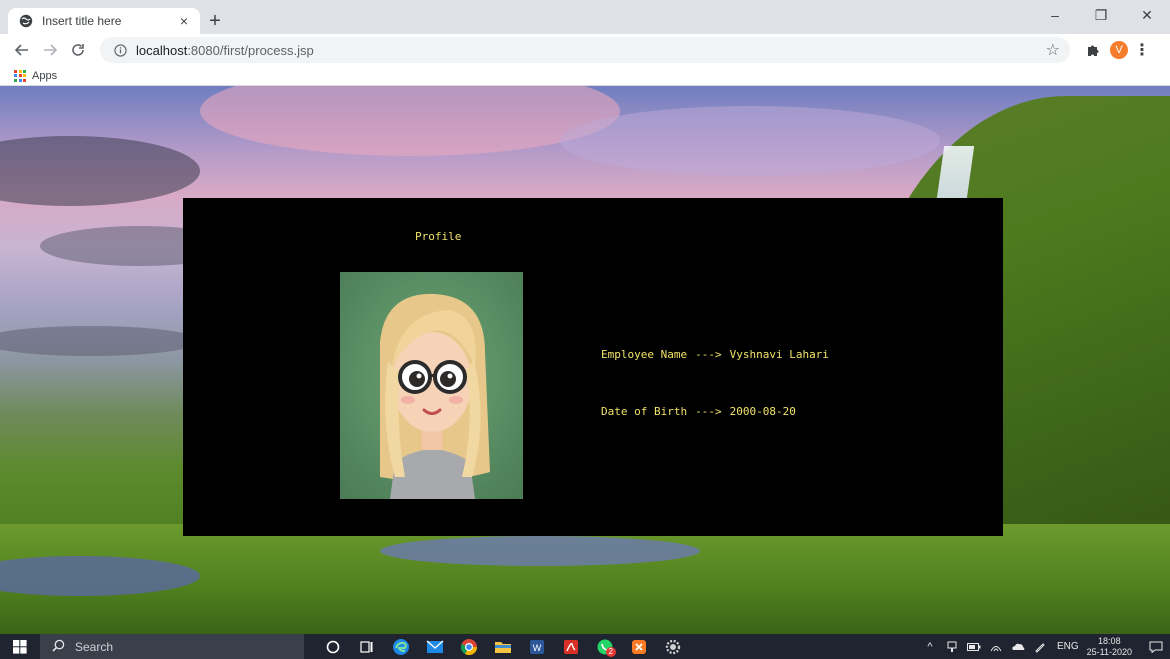  I want to click on taskbar-clock: 18:08 25-11-2020, so click(1109, 647).